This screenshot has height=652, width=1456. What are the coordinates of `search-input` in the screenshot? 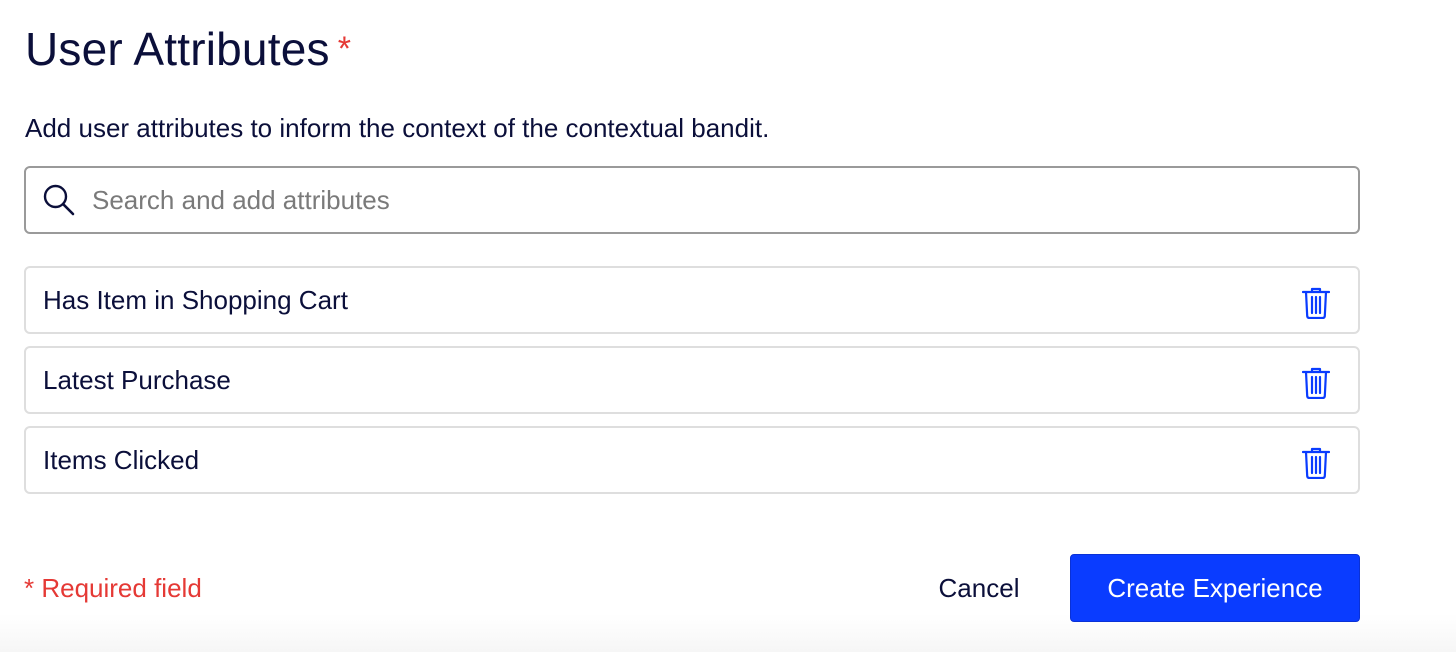 It's located at (692, 200).